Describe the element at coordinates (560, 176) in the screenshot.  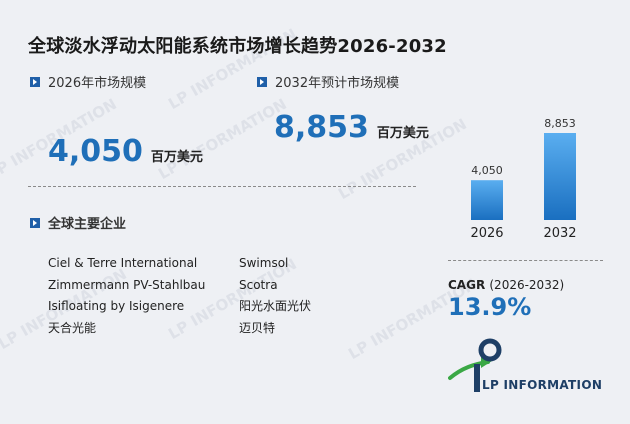
I see `bar-2032` at that location.